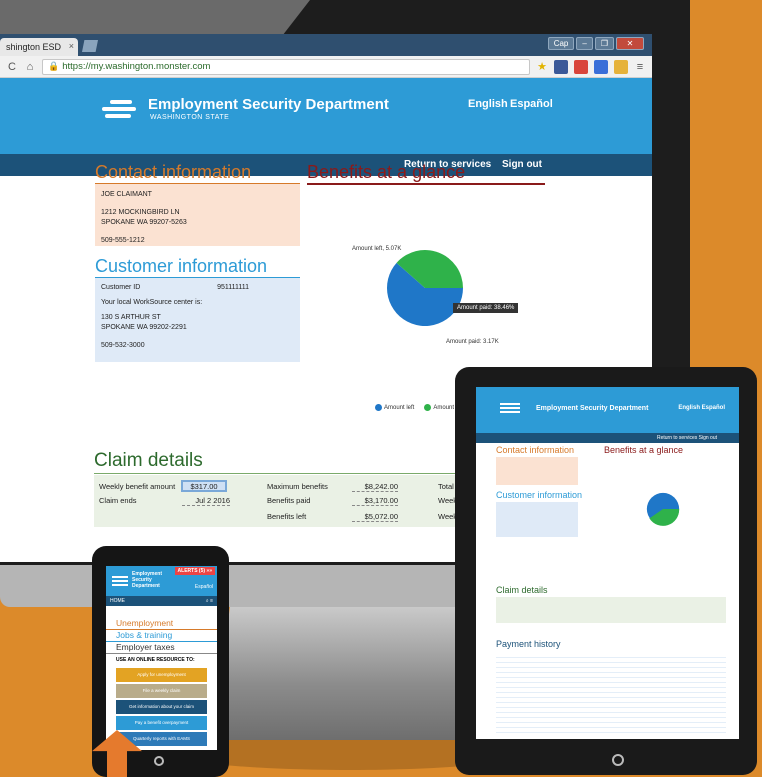 The width and height of the screenshot is (762, 777). I want to click on paid-label: Benefits paid, so click(289, 500).